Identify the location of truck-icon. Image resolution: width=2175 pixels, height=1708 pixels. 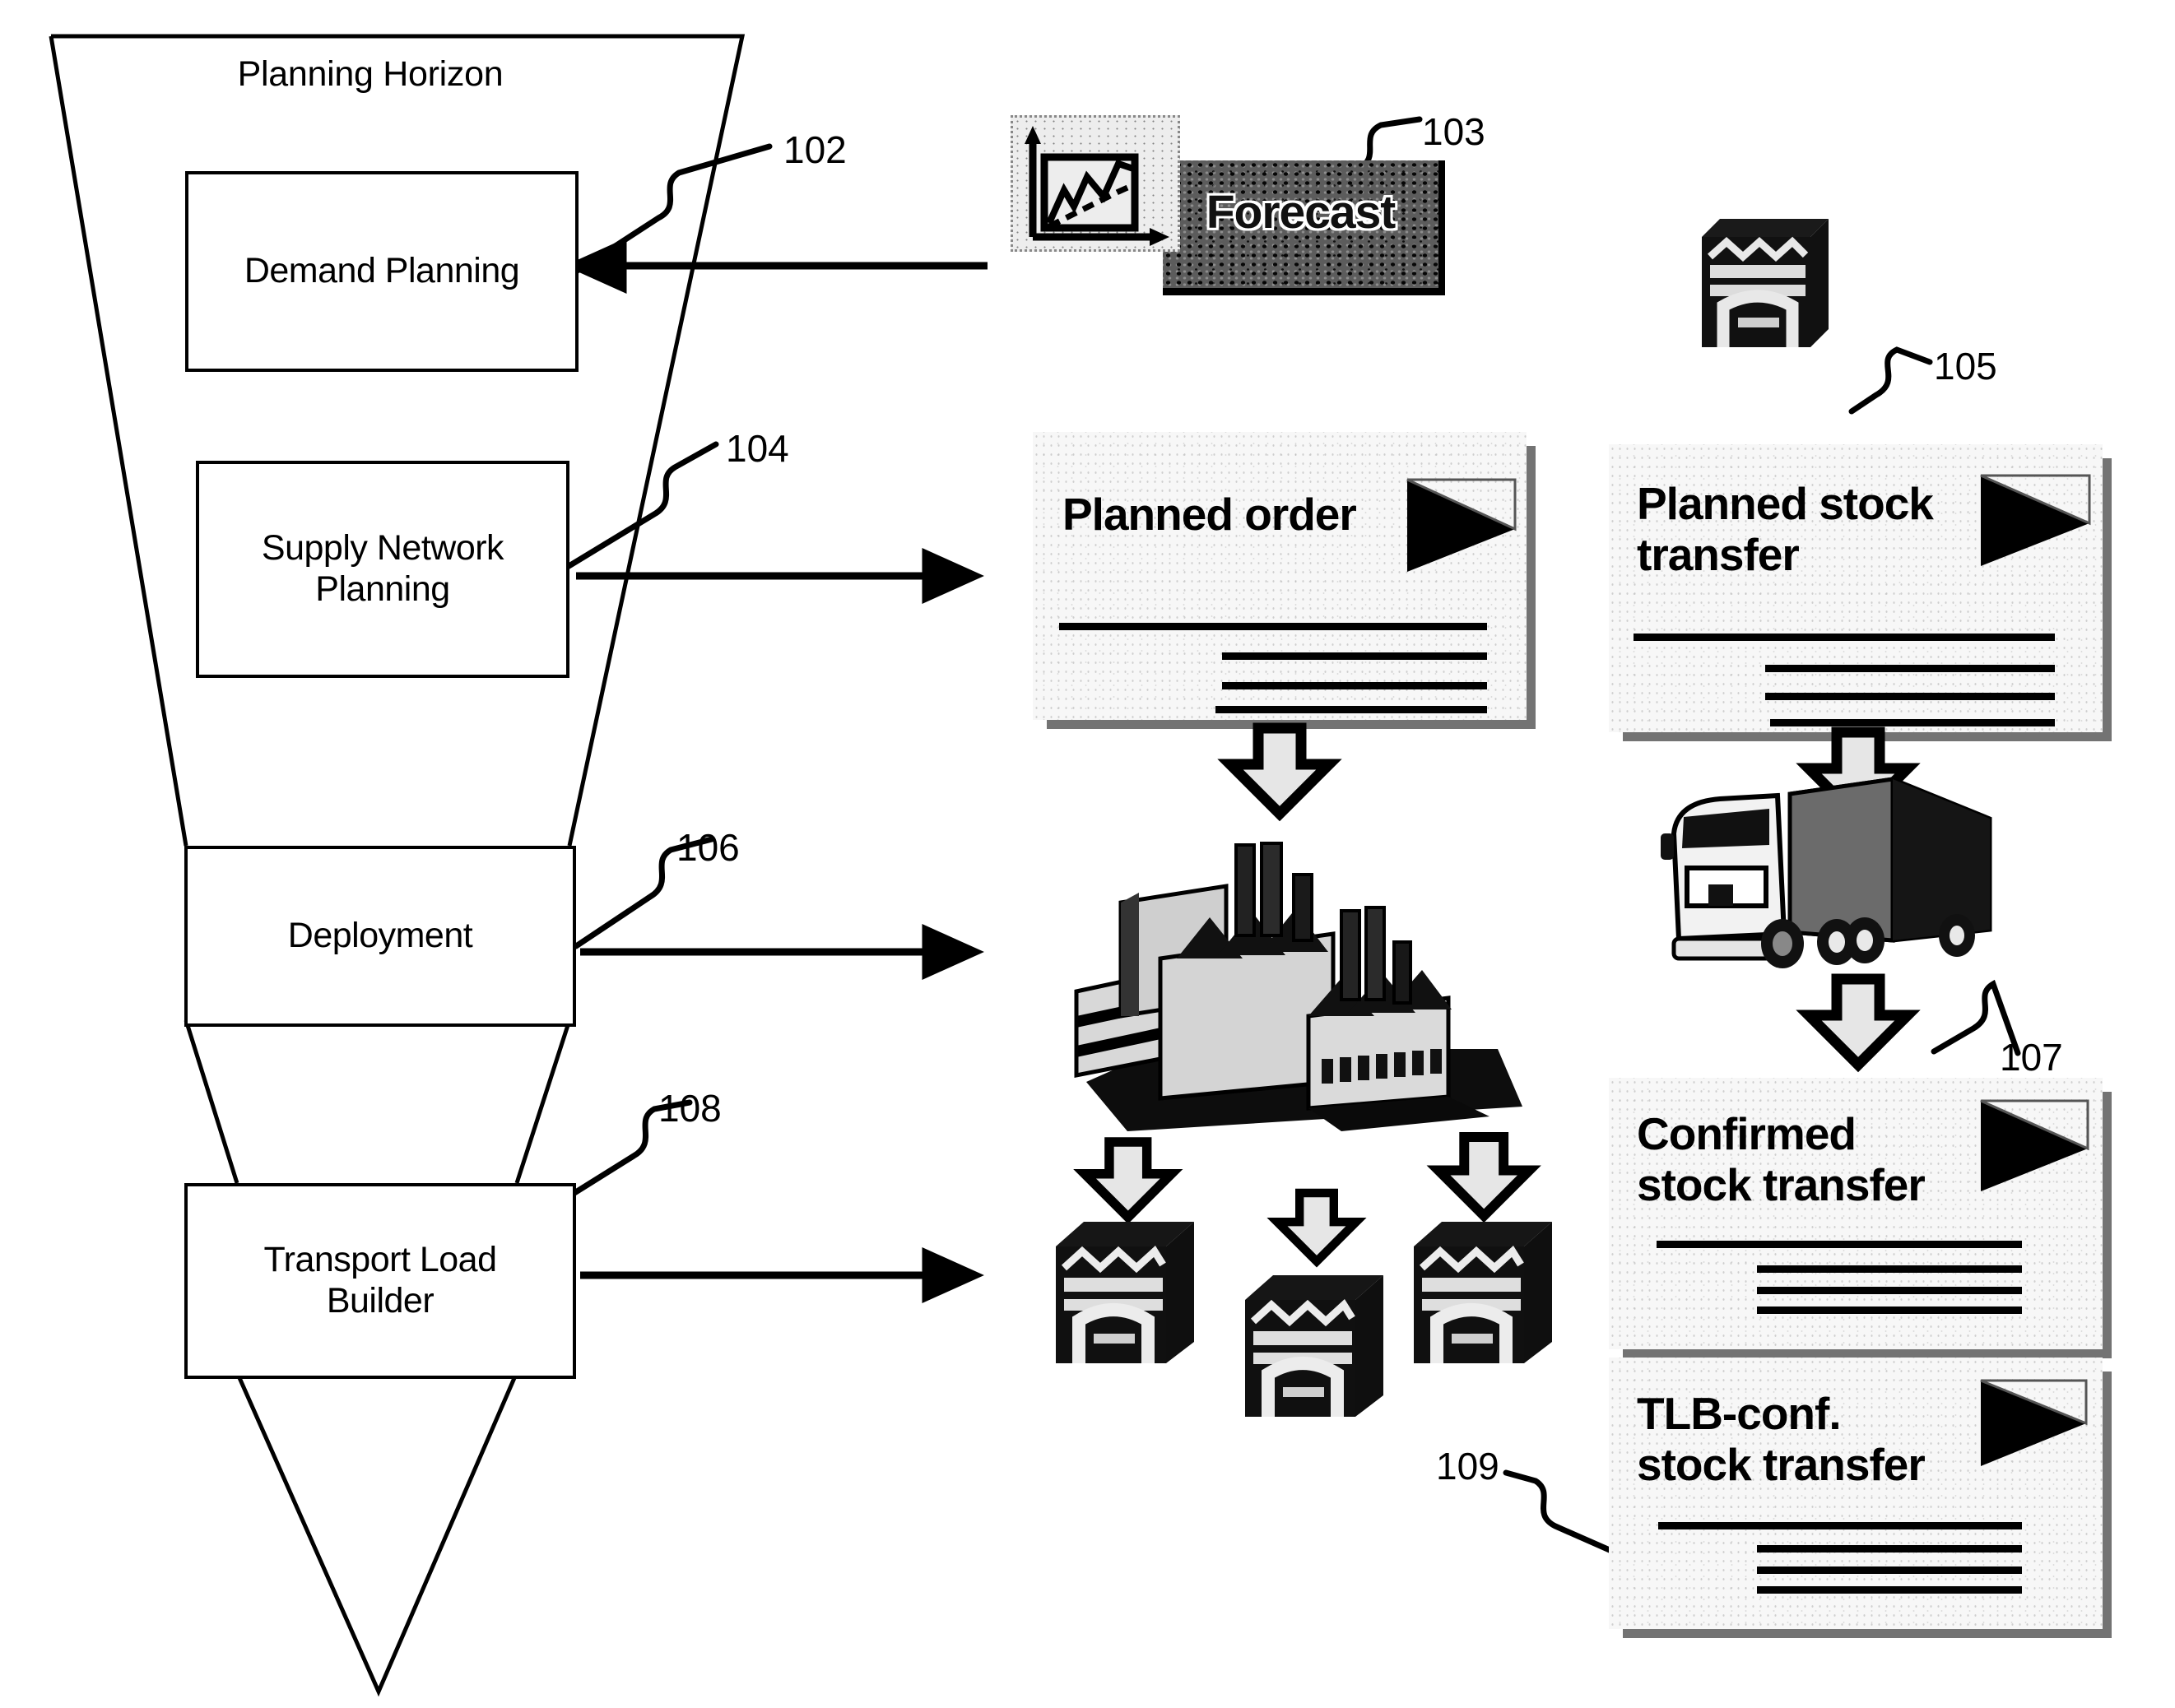
(1823, 889).